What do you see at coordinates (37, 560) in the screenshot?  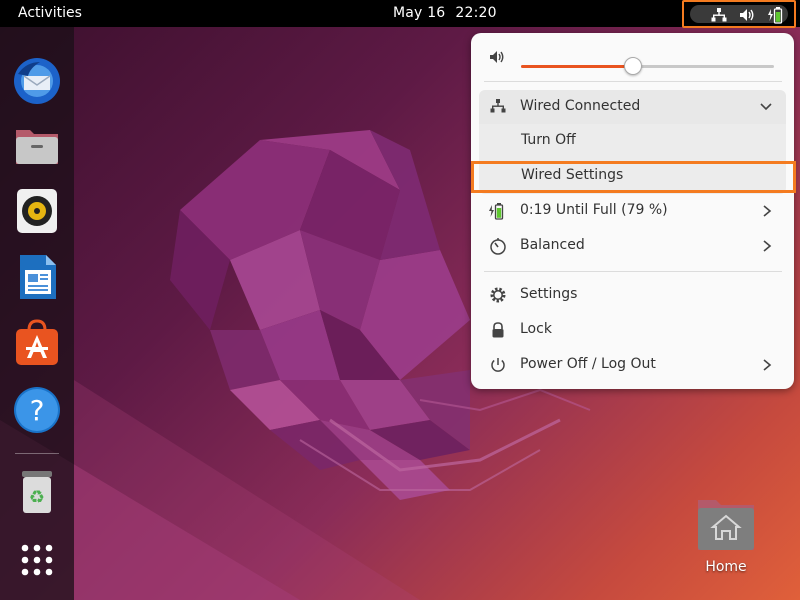 I see `show-apps-icon` at bounding box center [37, 560].